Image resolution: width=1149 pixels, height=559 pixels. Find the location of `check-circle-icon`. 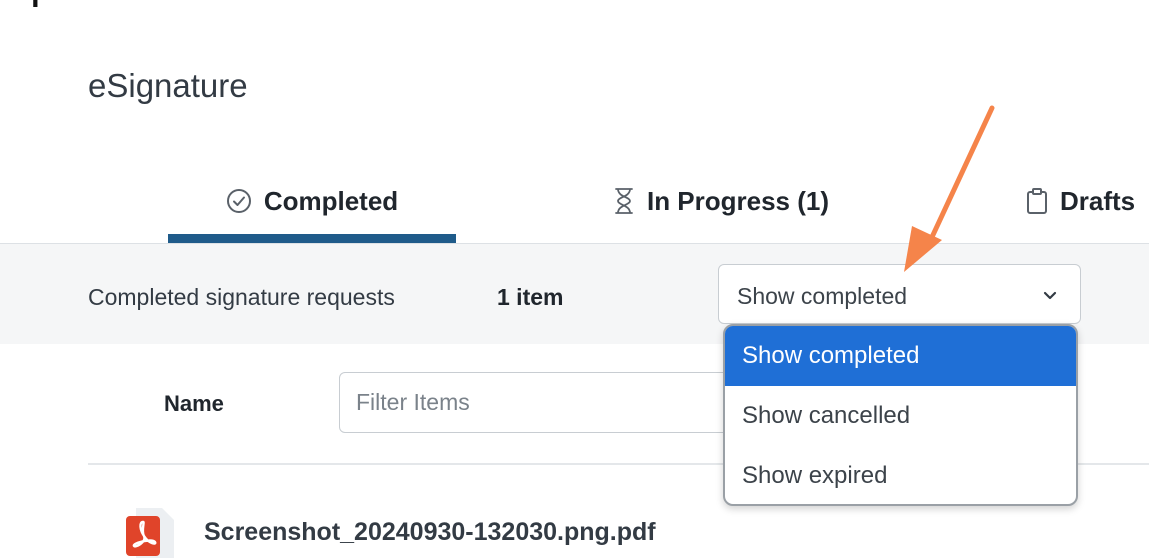

check-circle-icon is located at coordinates (239, 201).